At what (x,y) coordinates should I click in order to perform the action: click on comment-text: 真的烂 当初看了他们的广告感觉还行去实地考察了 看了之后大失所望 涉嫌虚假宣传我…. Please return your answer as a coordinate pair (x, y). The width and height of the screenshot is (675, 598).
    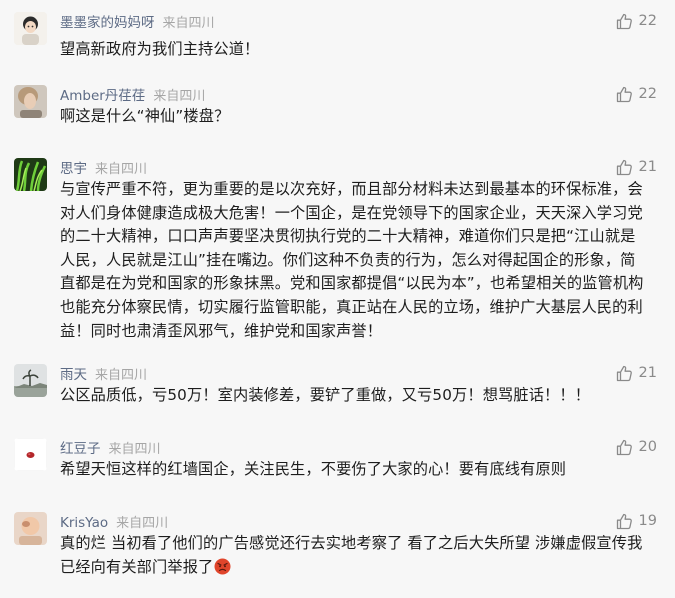
    Looking at the image, I should click on (355, 555).